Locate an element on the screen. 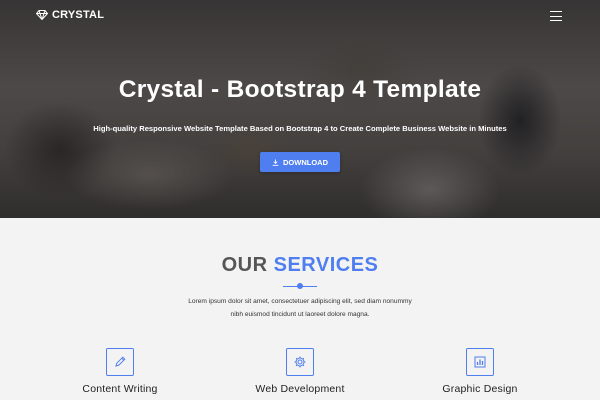  hero-title: Crystal - Bootstrap 4 Template is located at coordinates (300, 89).